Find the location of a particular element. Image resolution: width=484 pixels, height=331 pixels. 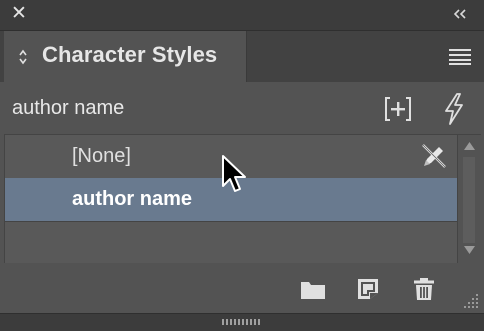

folder-icon is located at coordinates (313, 289).